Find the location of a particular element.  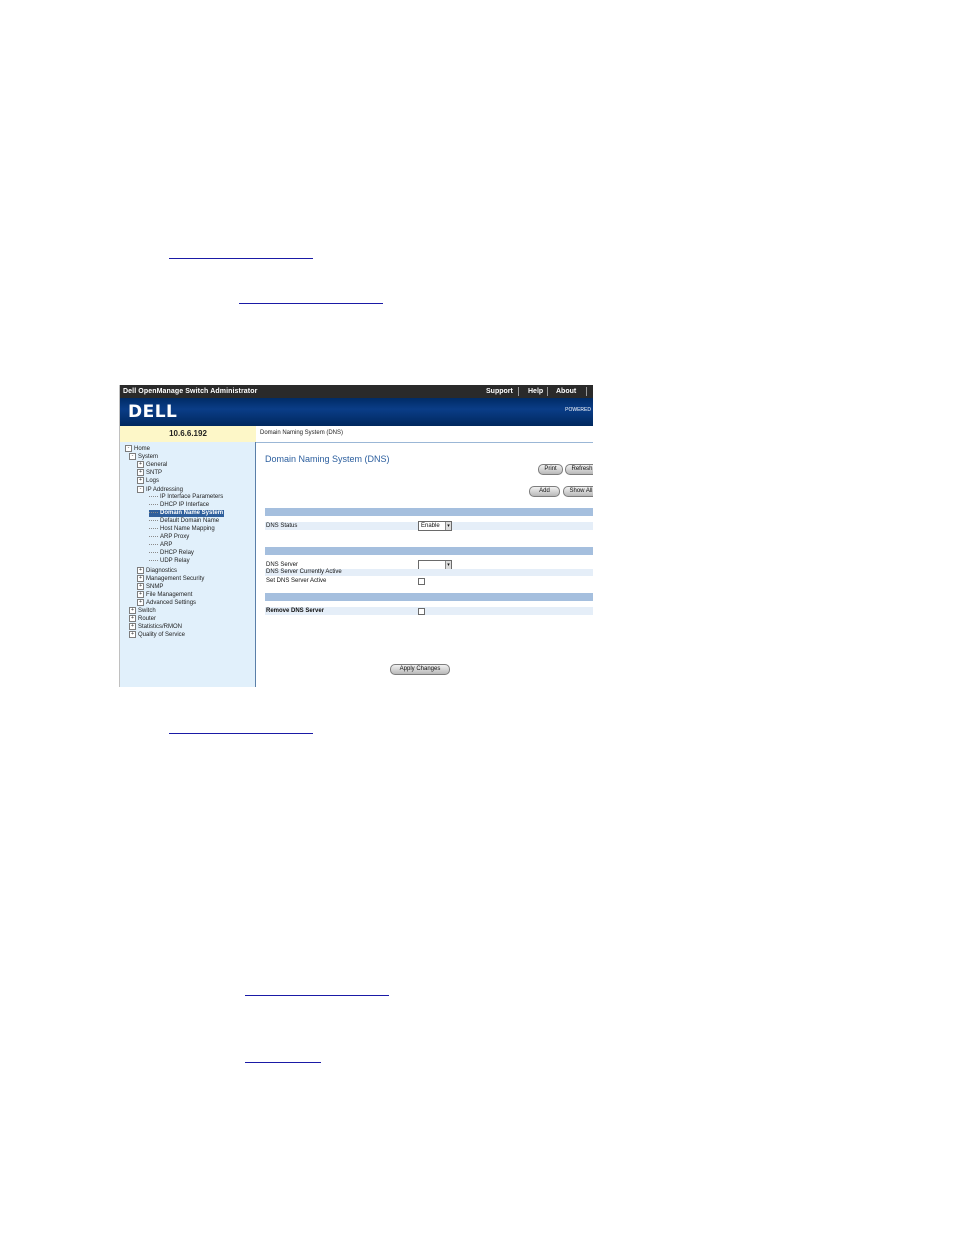

tree-item: Domain Name System is located at coordinates (187, 513).